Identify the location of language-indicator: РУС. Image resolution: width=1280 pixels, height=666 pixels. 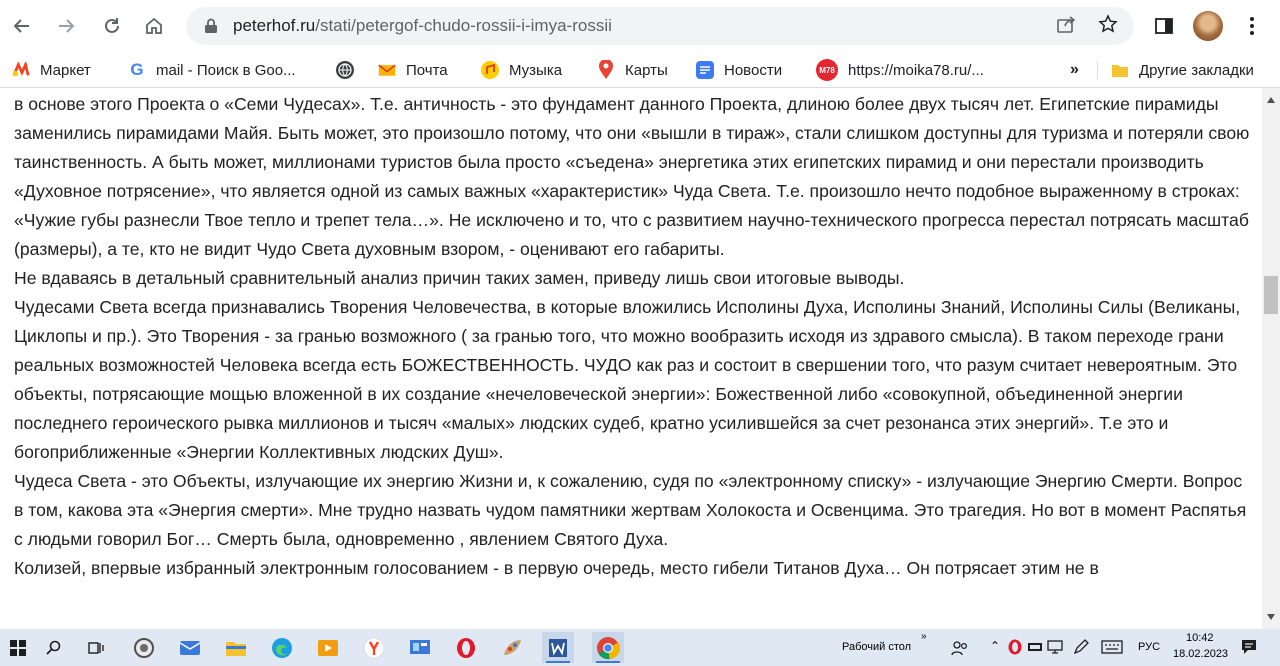
(1149, 647).